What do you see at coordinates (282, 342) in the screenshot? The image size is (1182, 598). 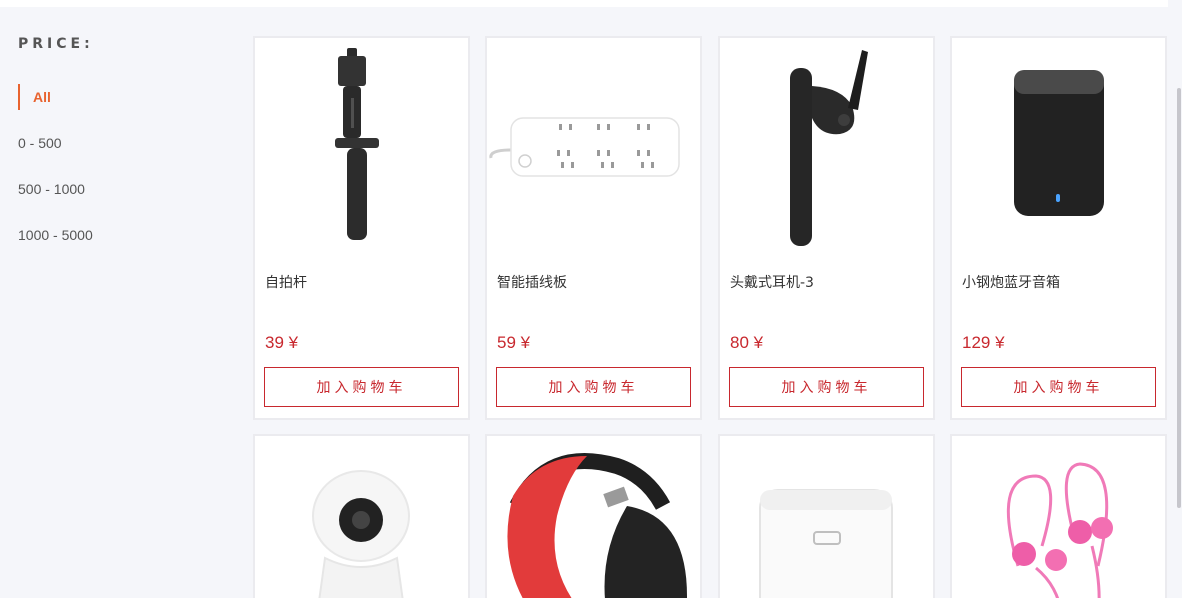 I see `product-price: 39 ¥` at bounding box center [282, 342].